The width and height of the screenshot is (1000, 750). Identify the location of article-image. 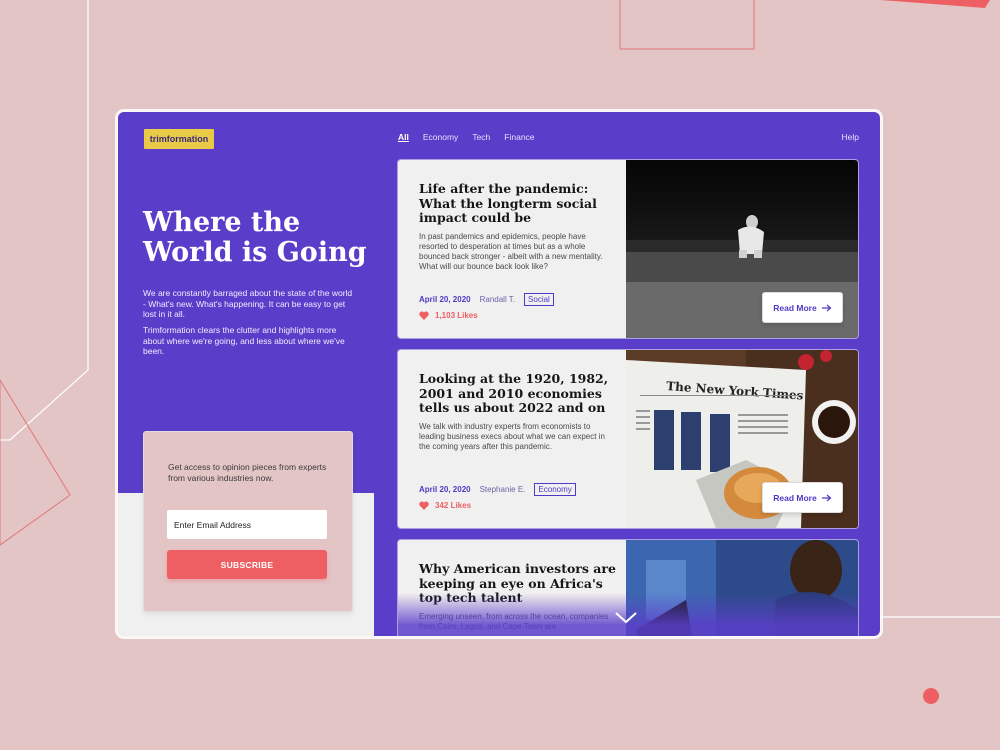
(742, 588).